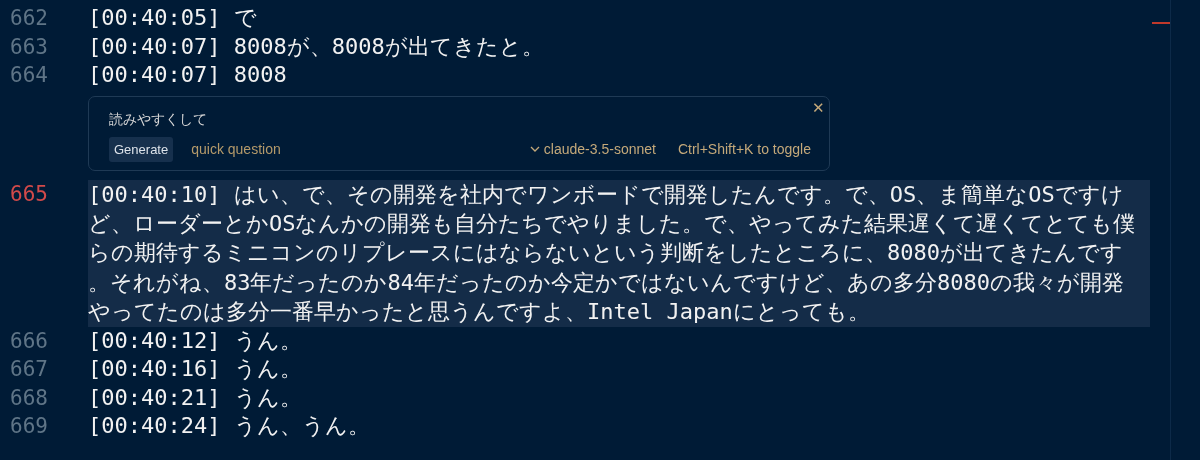  I want to click on line-number: 667, so click(29, 370).